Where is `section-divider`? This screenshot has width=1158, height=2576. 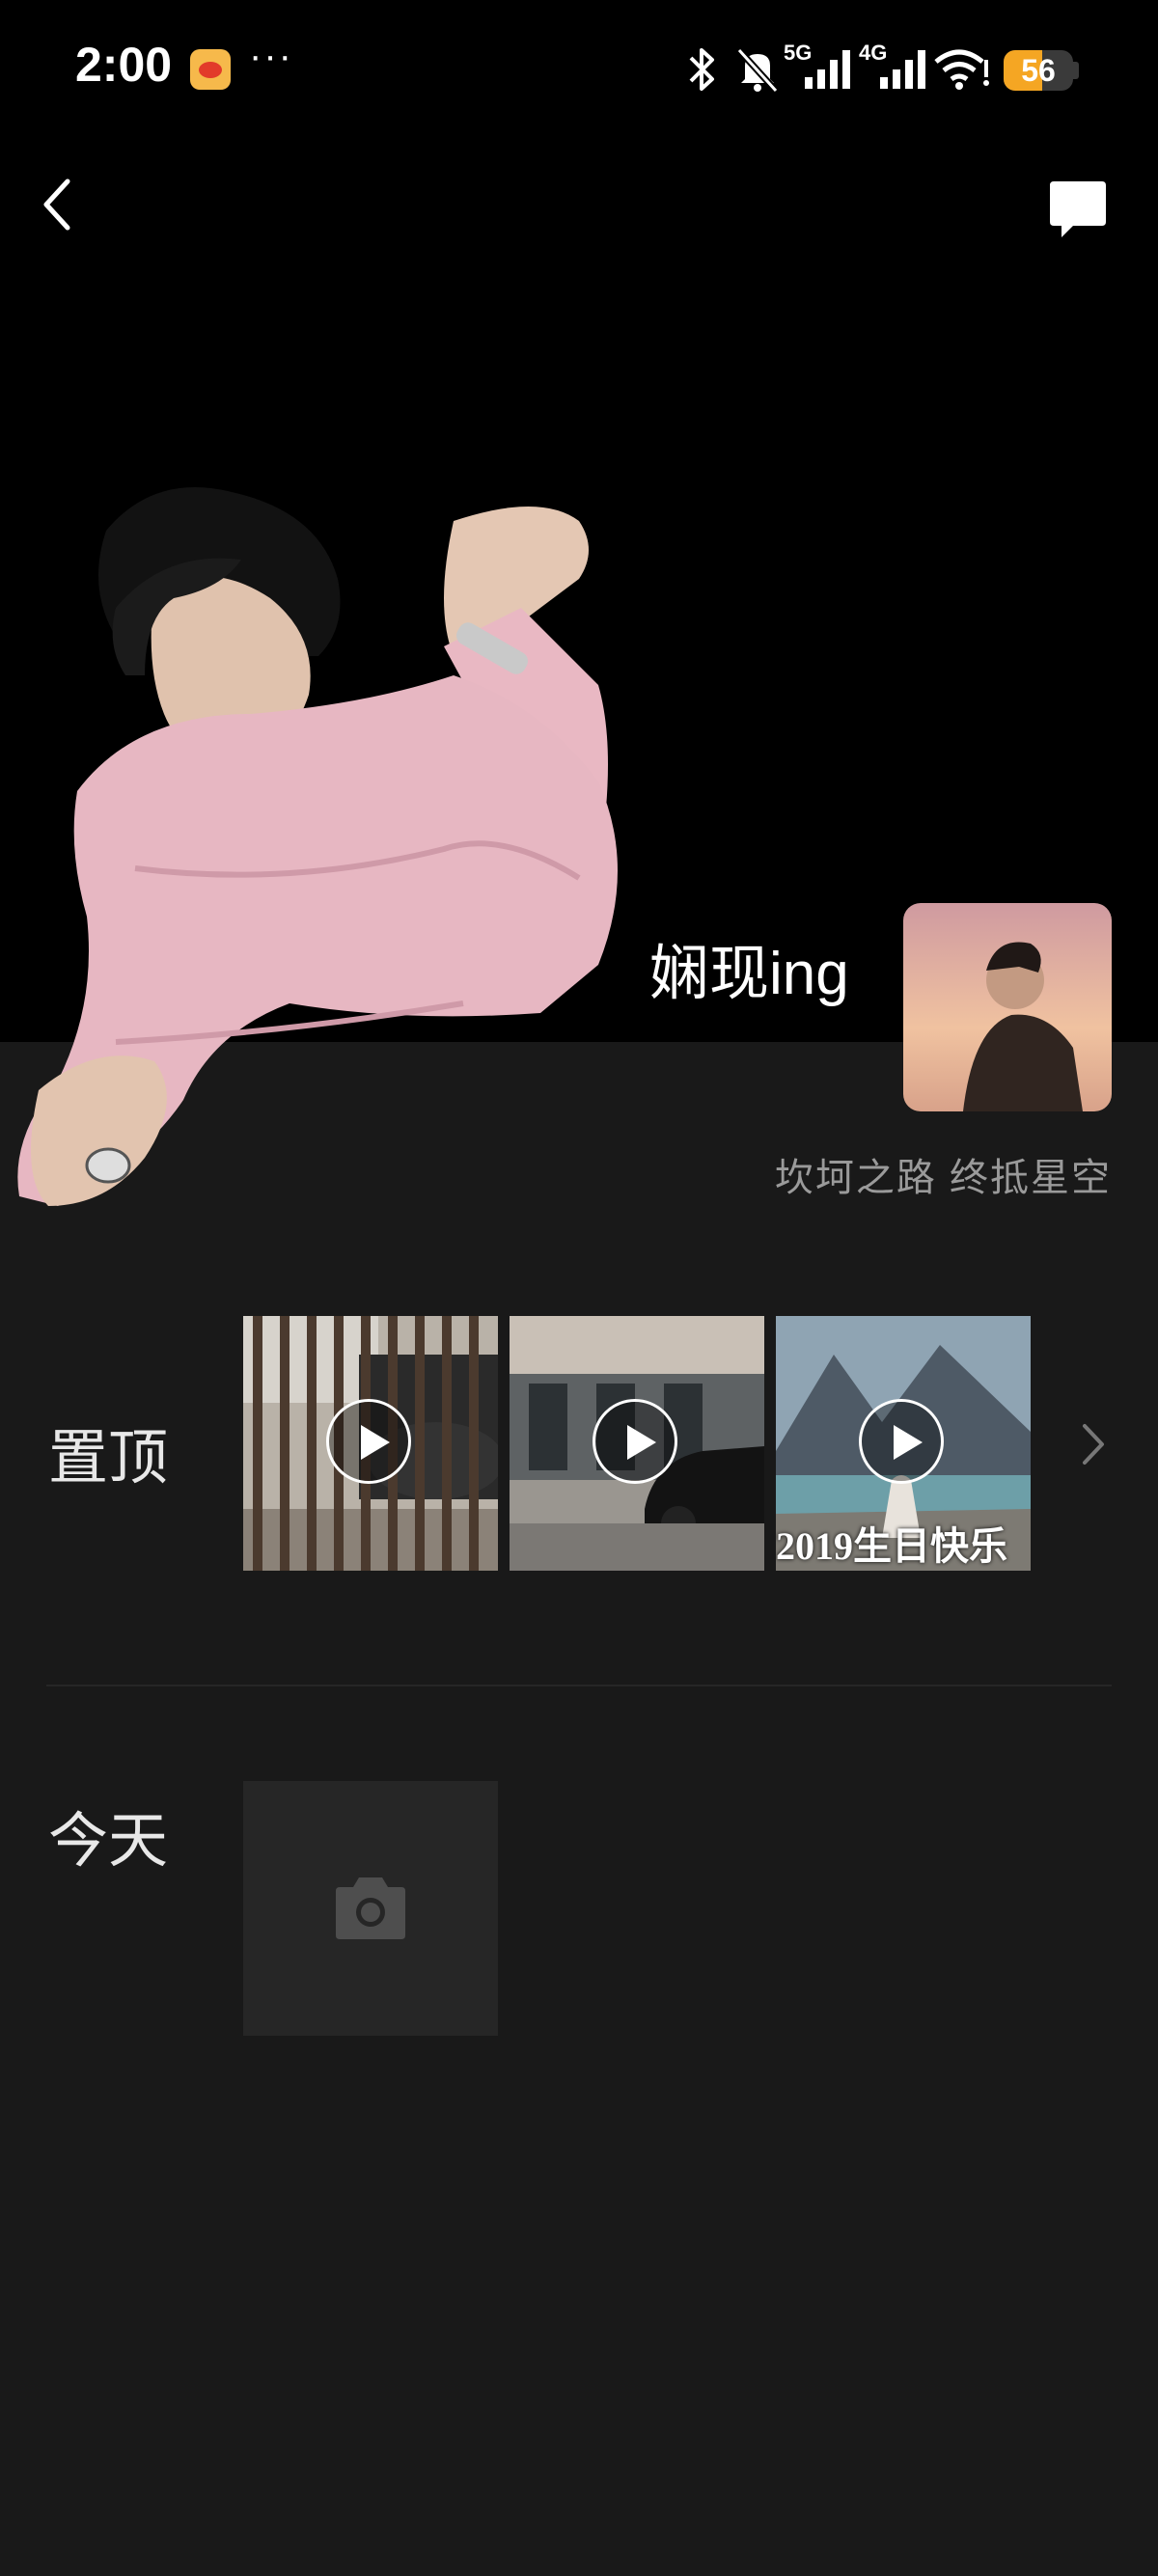
section-divider is located at coordinates (579, 1685).